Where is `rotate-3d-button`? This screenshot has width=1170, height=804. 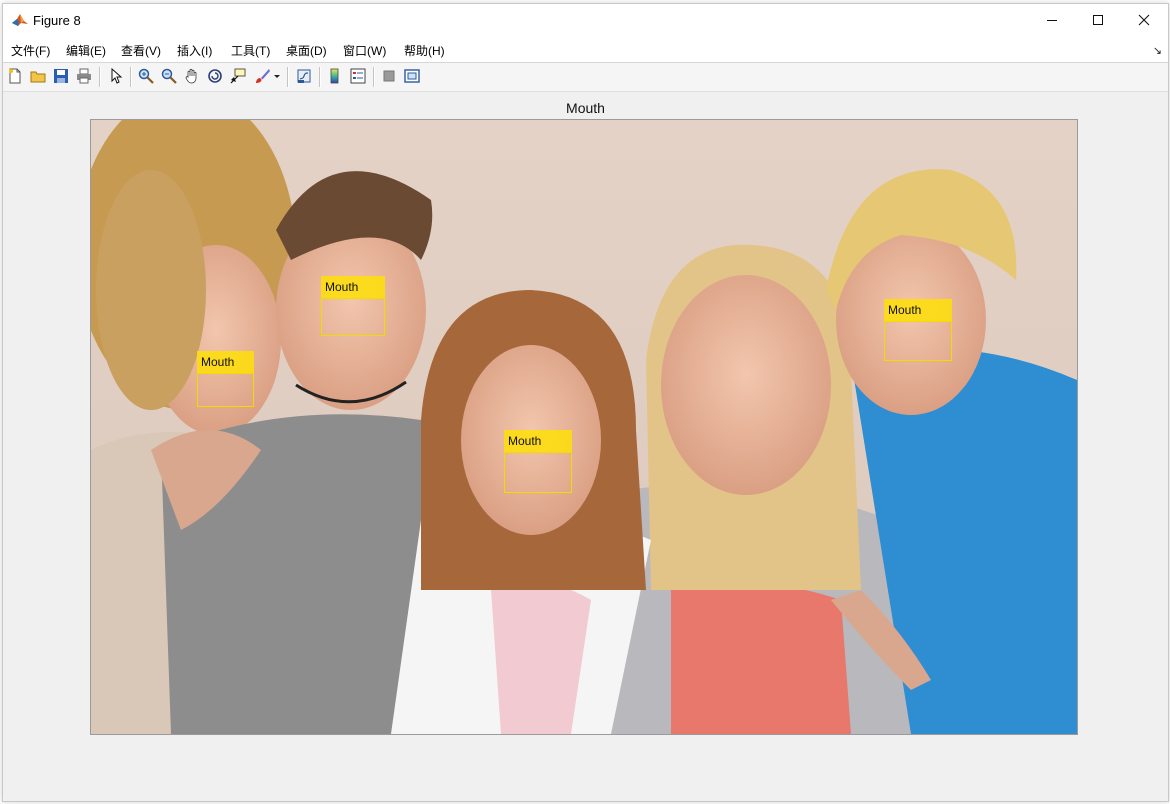
rotate-3d-button is located at coordinates (215, 76).